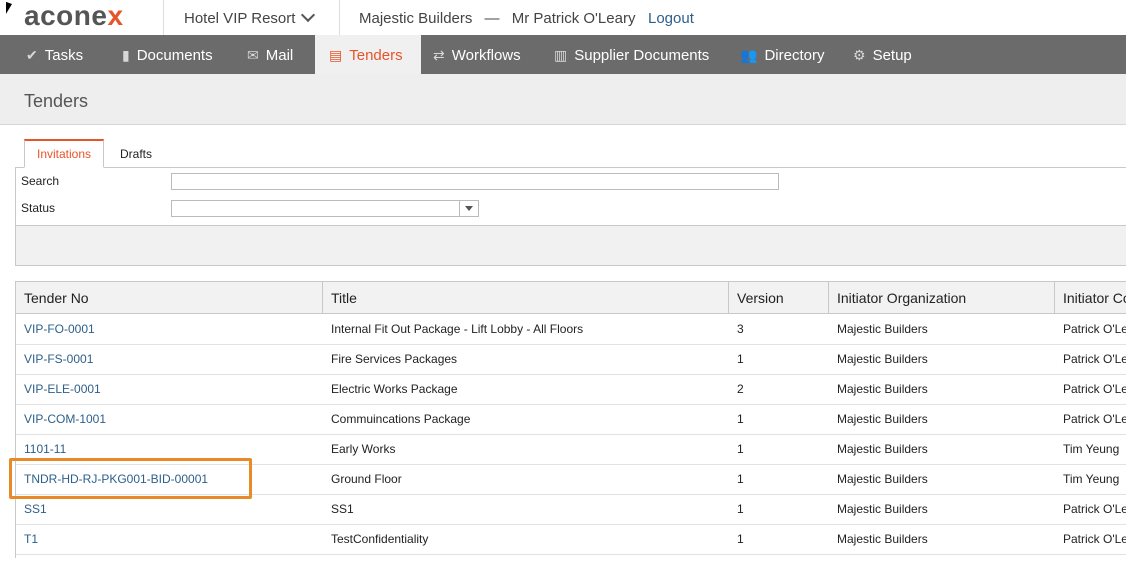 The width and height of the screenshot is (1126, 568). I want to click on search-input, so click(475, 181).